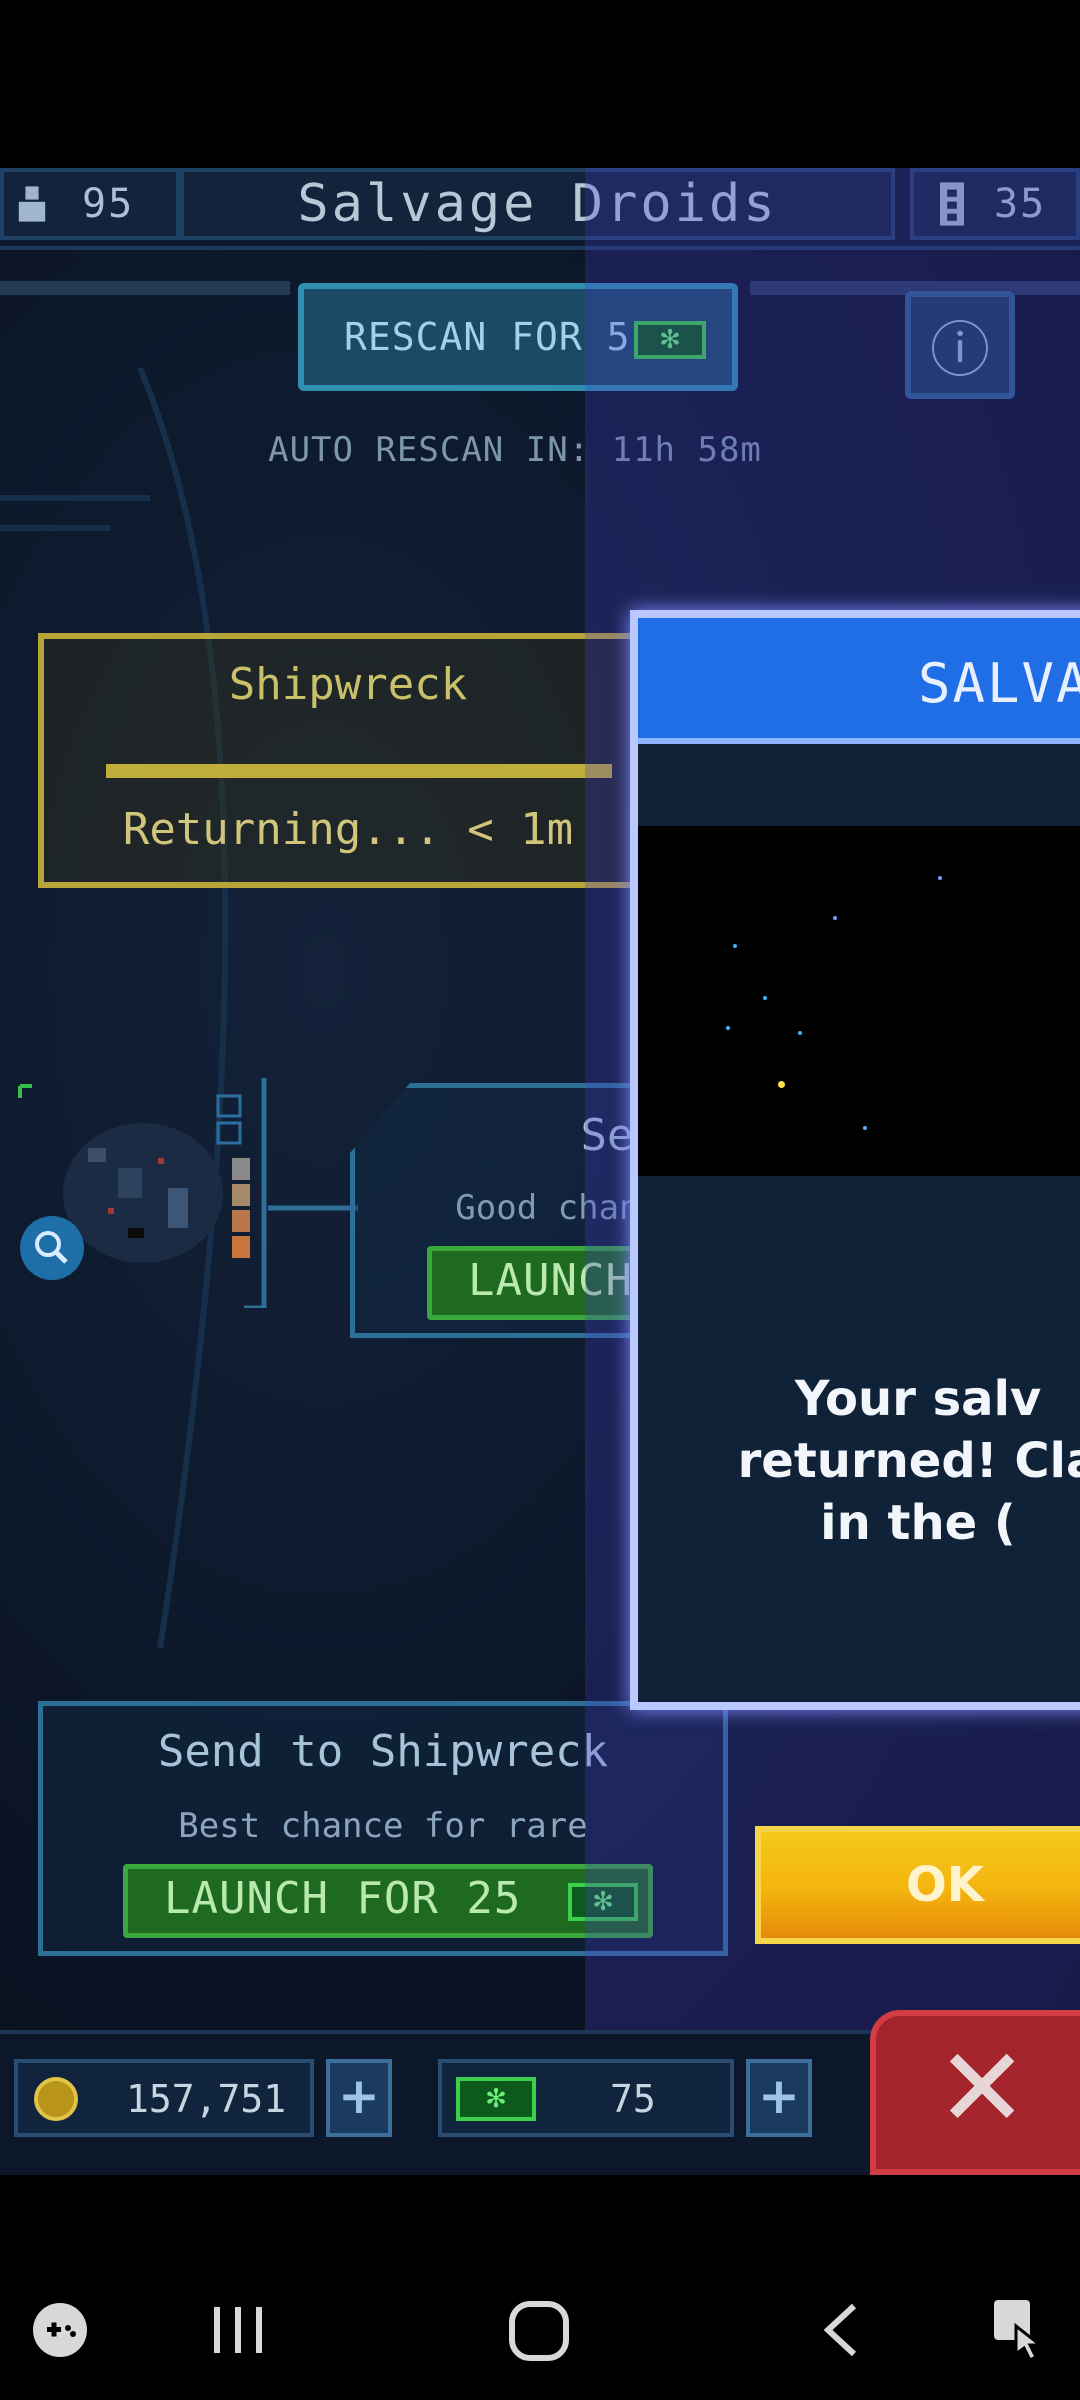 Image resolution: width=1080 pixels, height=2400 pixels. Describe the element at coordinates (348, 829) in the screenshot. I see `mission-status: Returning... < 1m` at that location.